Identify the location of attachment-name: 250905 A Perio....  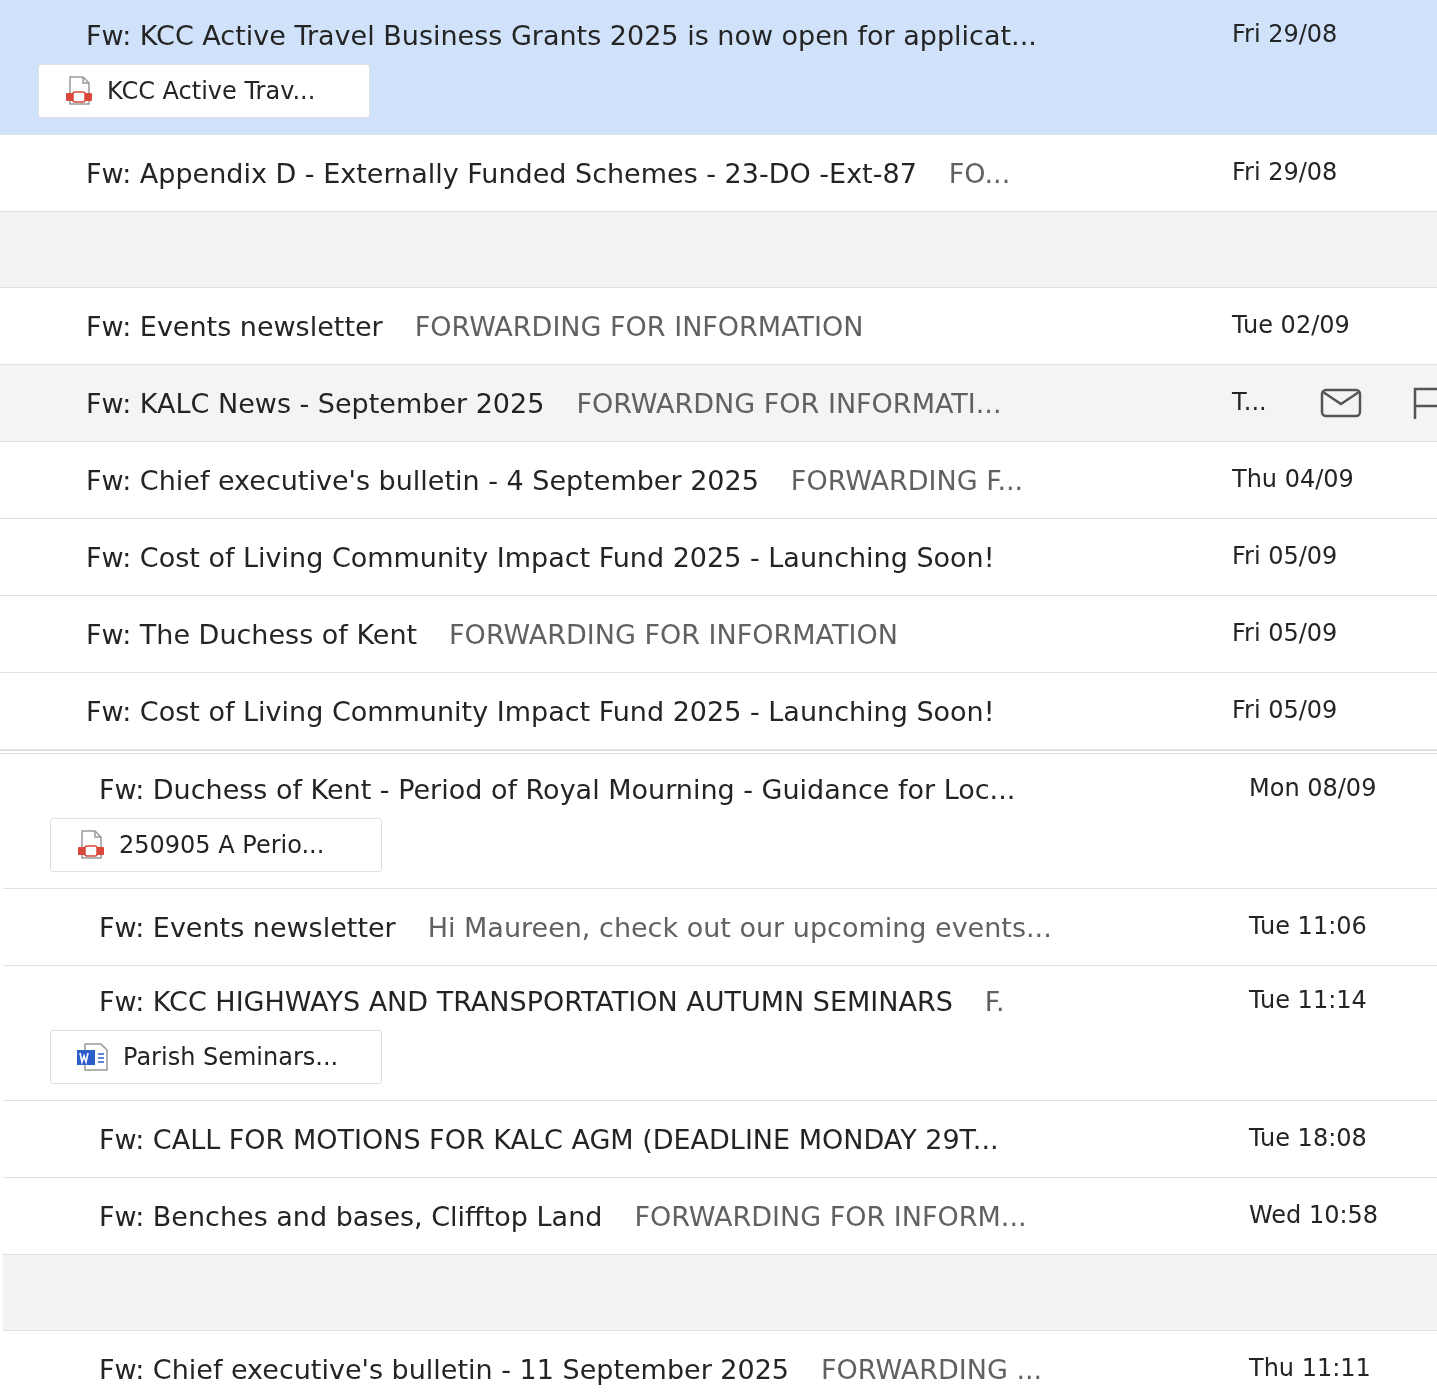
(222, 845).